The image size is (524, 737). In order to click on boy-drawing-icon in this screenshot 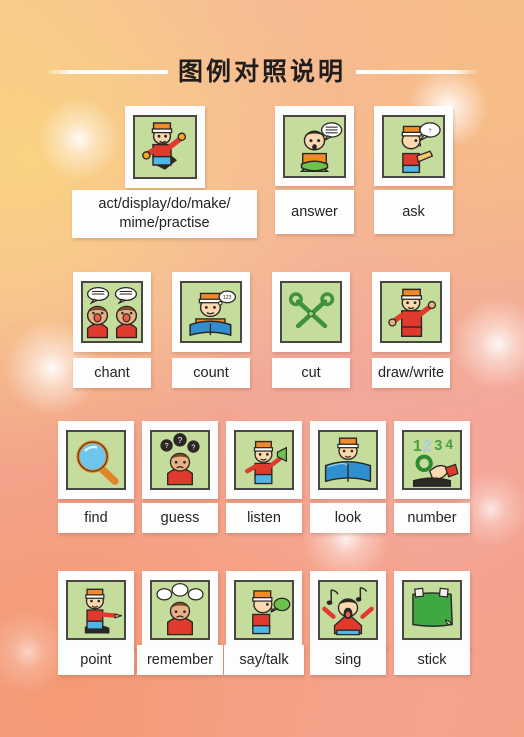, I will do `click(411, 312)`.